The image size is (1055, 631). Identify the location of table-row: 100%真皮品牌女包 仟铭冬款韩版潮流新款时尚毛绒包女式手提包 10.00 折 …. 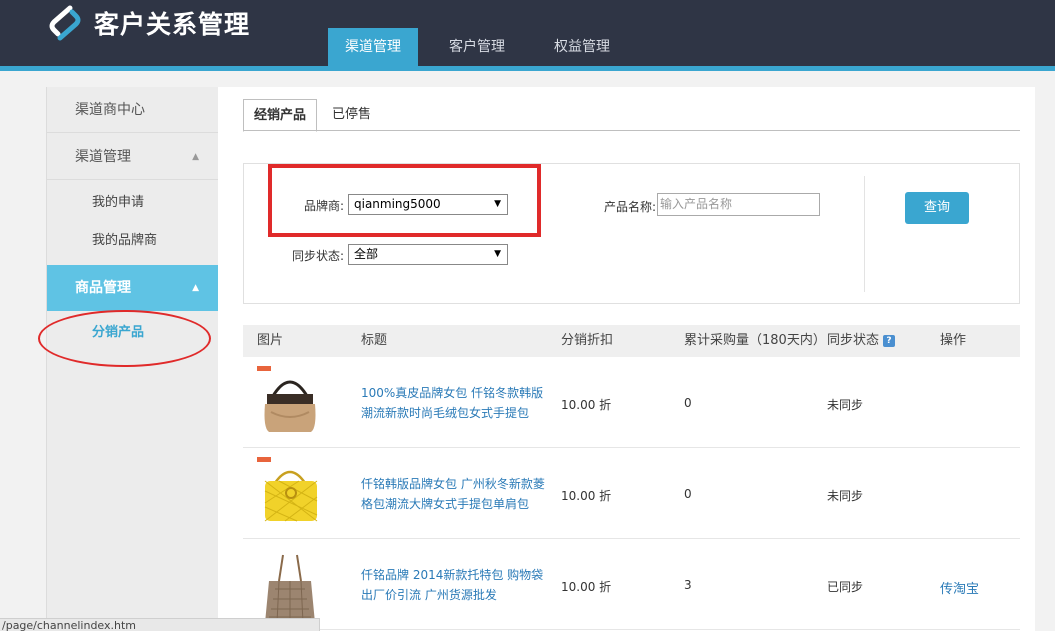
(631, 402).